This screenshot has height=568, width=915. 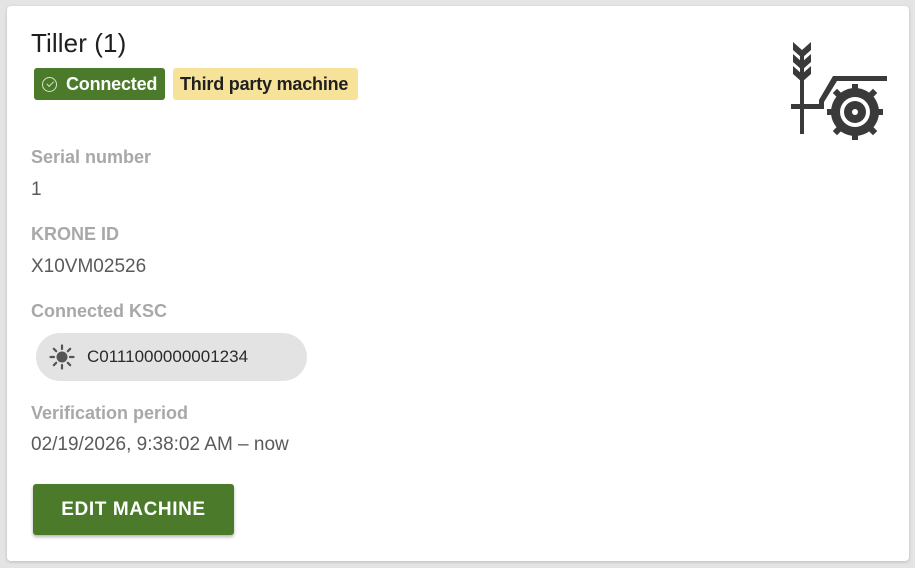 What do you see at coordinates (91, 157) in the screenshot?
I see `serial-number-label: Serial number` at bounding box center [91, 157].